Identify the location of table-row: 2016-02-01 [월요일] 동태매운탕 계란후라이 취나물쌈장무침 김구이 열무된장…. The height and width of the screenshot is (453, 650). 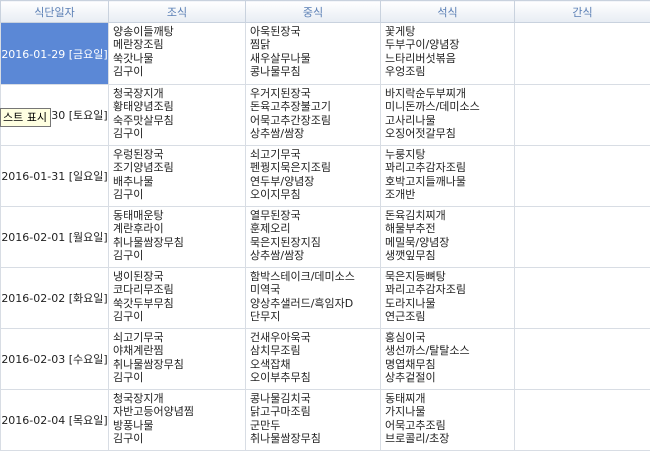
(325, 237).